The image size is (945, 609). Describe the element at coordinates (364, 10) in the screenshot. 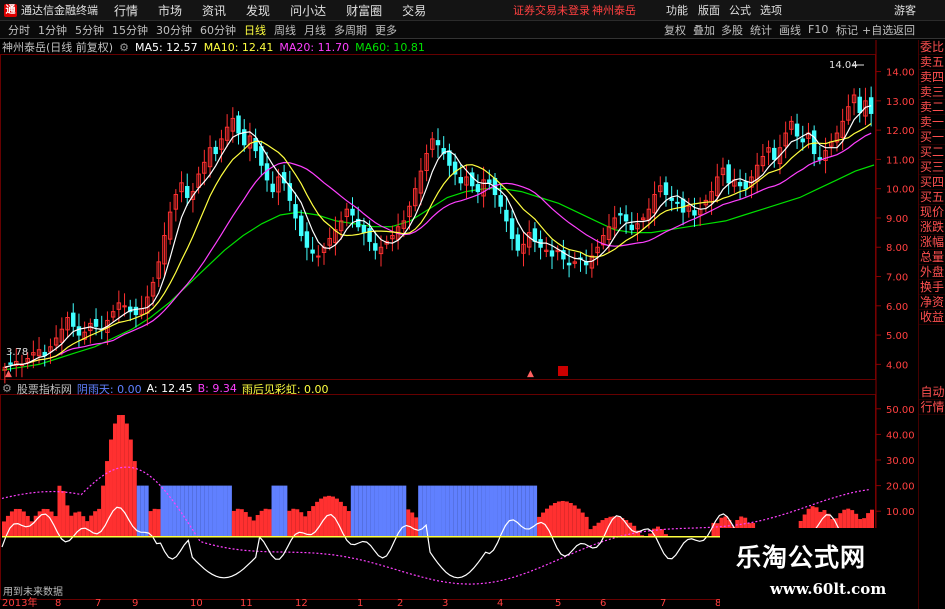

I see `menu-wealth: 财富圈` at that location.